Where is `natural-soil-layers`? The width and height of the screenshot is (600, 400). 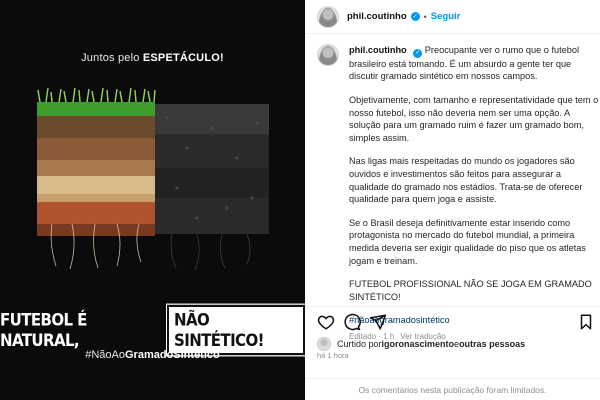
natural-soil-layers is located at coordinates (96, 180).